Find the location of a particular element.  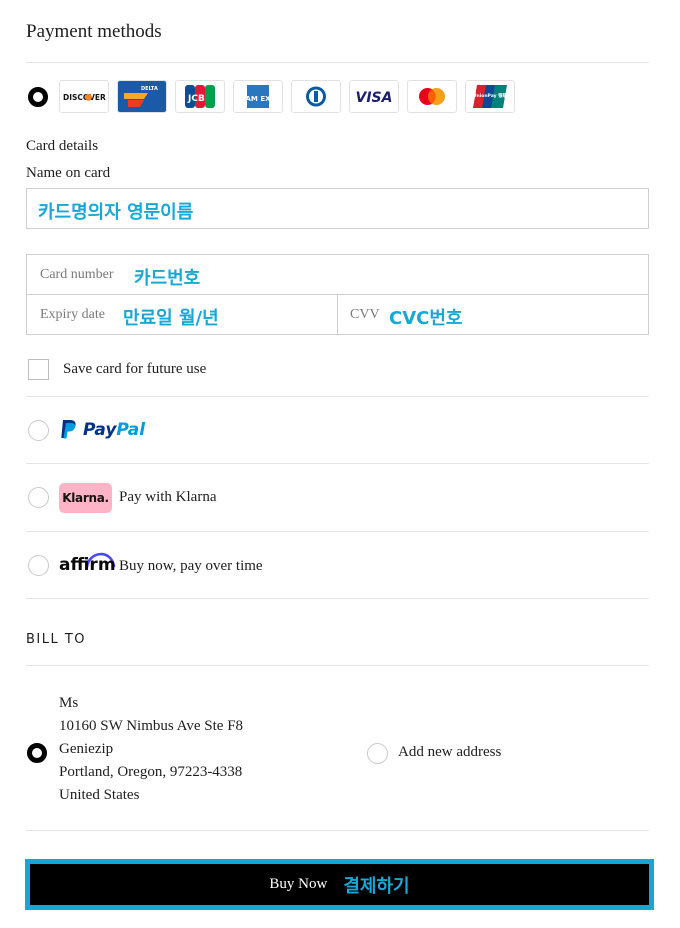

klarna-logo: Klarna. is located at coordinates (85, 498).